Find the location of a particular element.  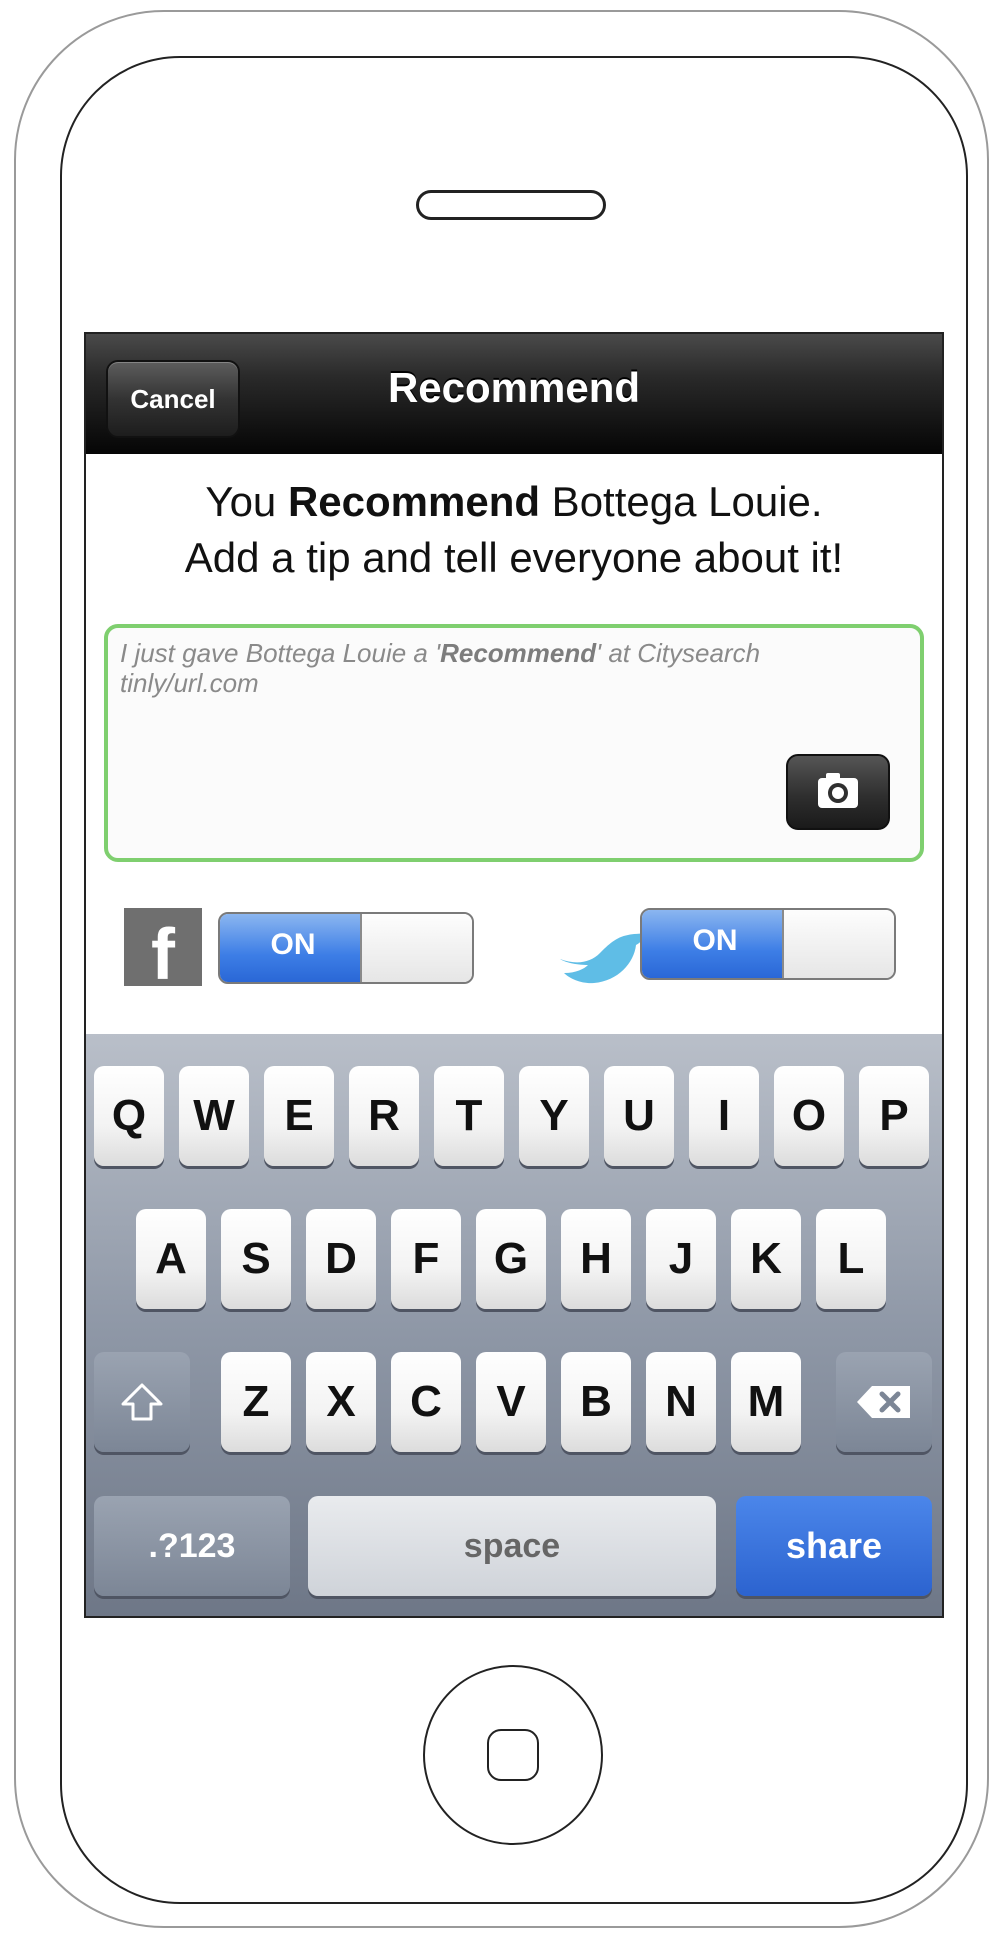

twitter-toggle: ON is located at coordinates (768, 944).